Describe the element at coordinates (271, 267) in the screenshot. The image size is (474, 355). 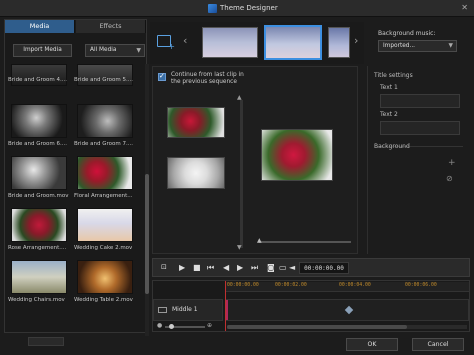
I see `snapshot-icon: ◙` at that location.